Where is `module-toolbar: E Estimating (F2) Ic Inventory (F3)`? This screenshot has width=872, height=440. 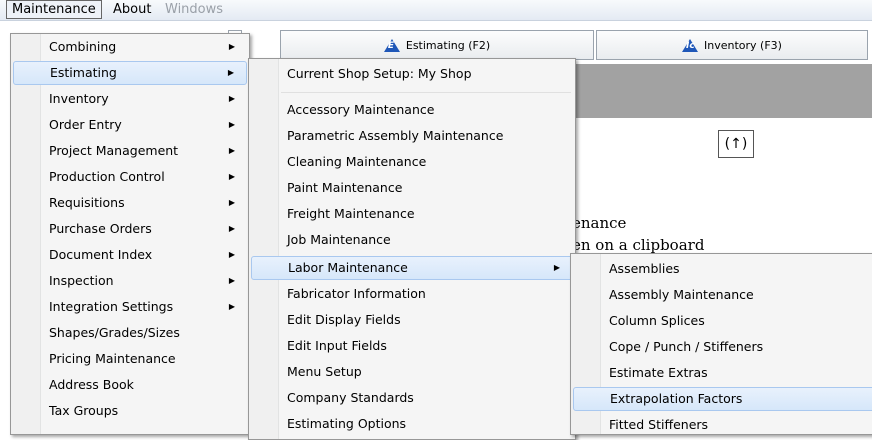 module-toolbar: E Estimating (F2) Ic Inventory (F3) is located at coordinates (550, 45).